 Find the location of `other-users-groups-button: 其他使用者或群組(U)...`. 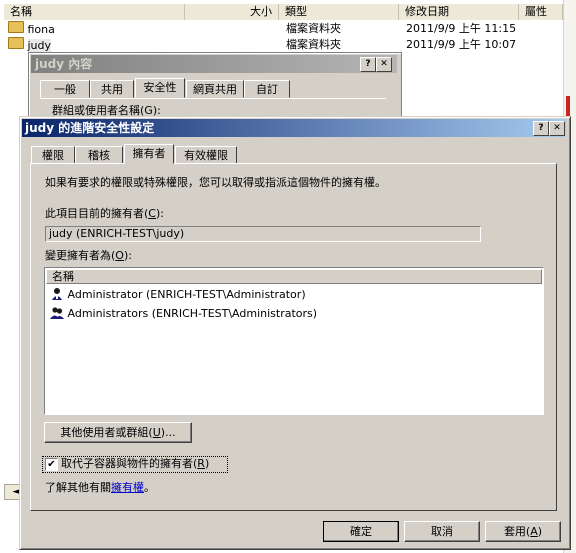

other-users-groups-button: 其他使用者或群組(U)... is located at coordinates (118, 432).